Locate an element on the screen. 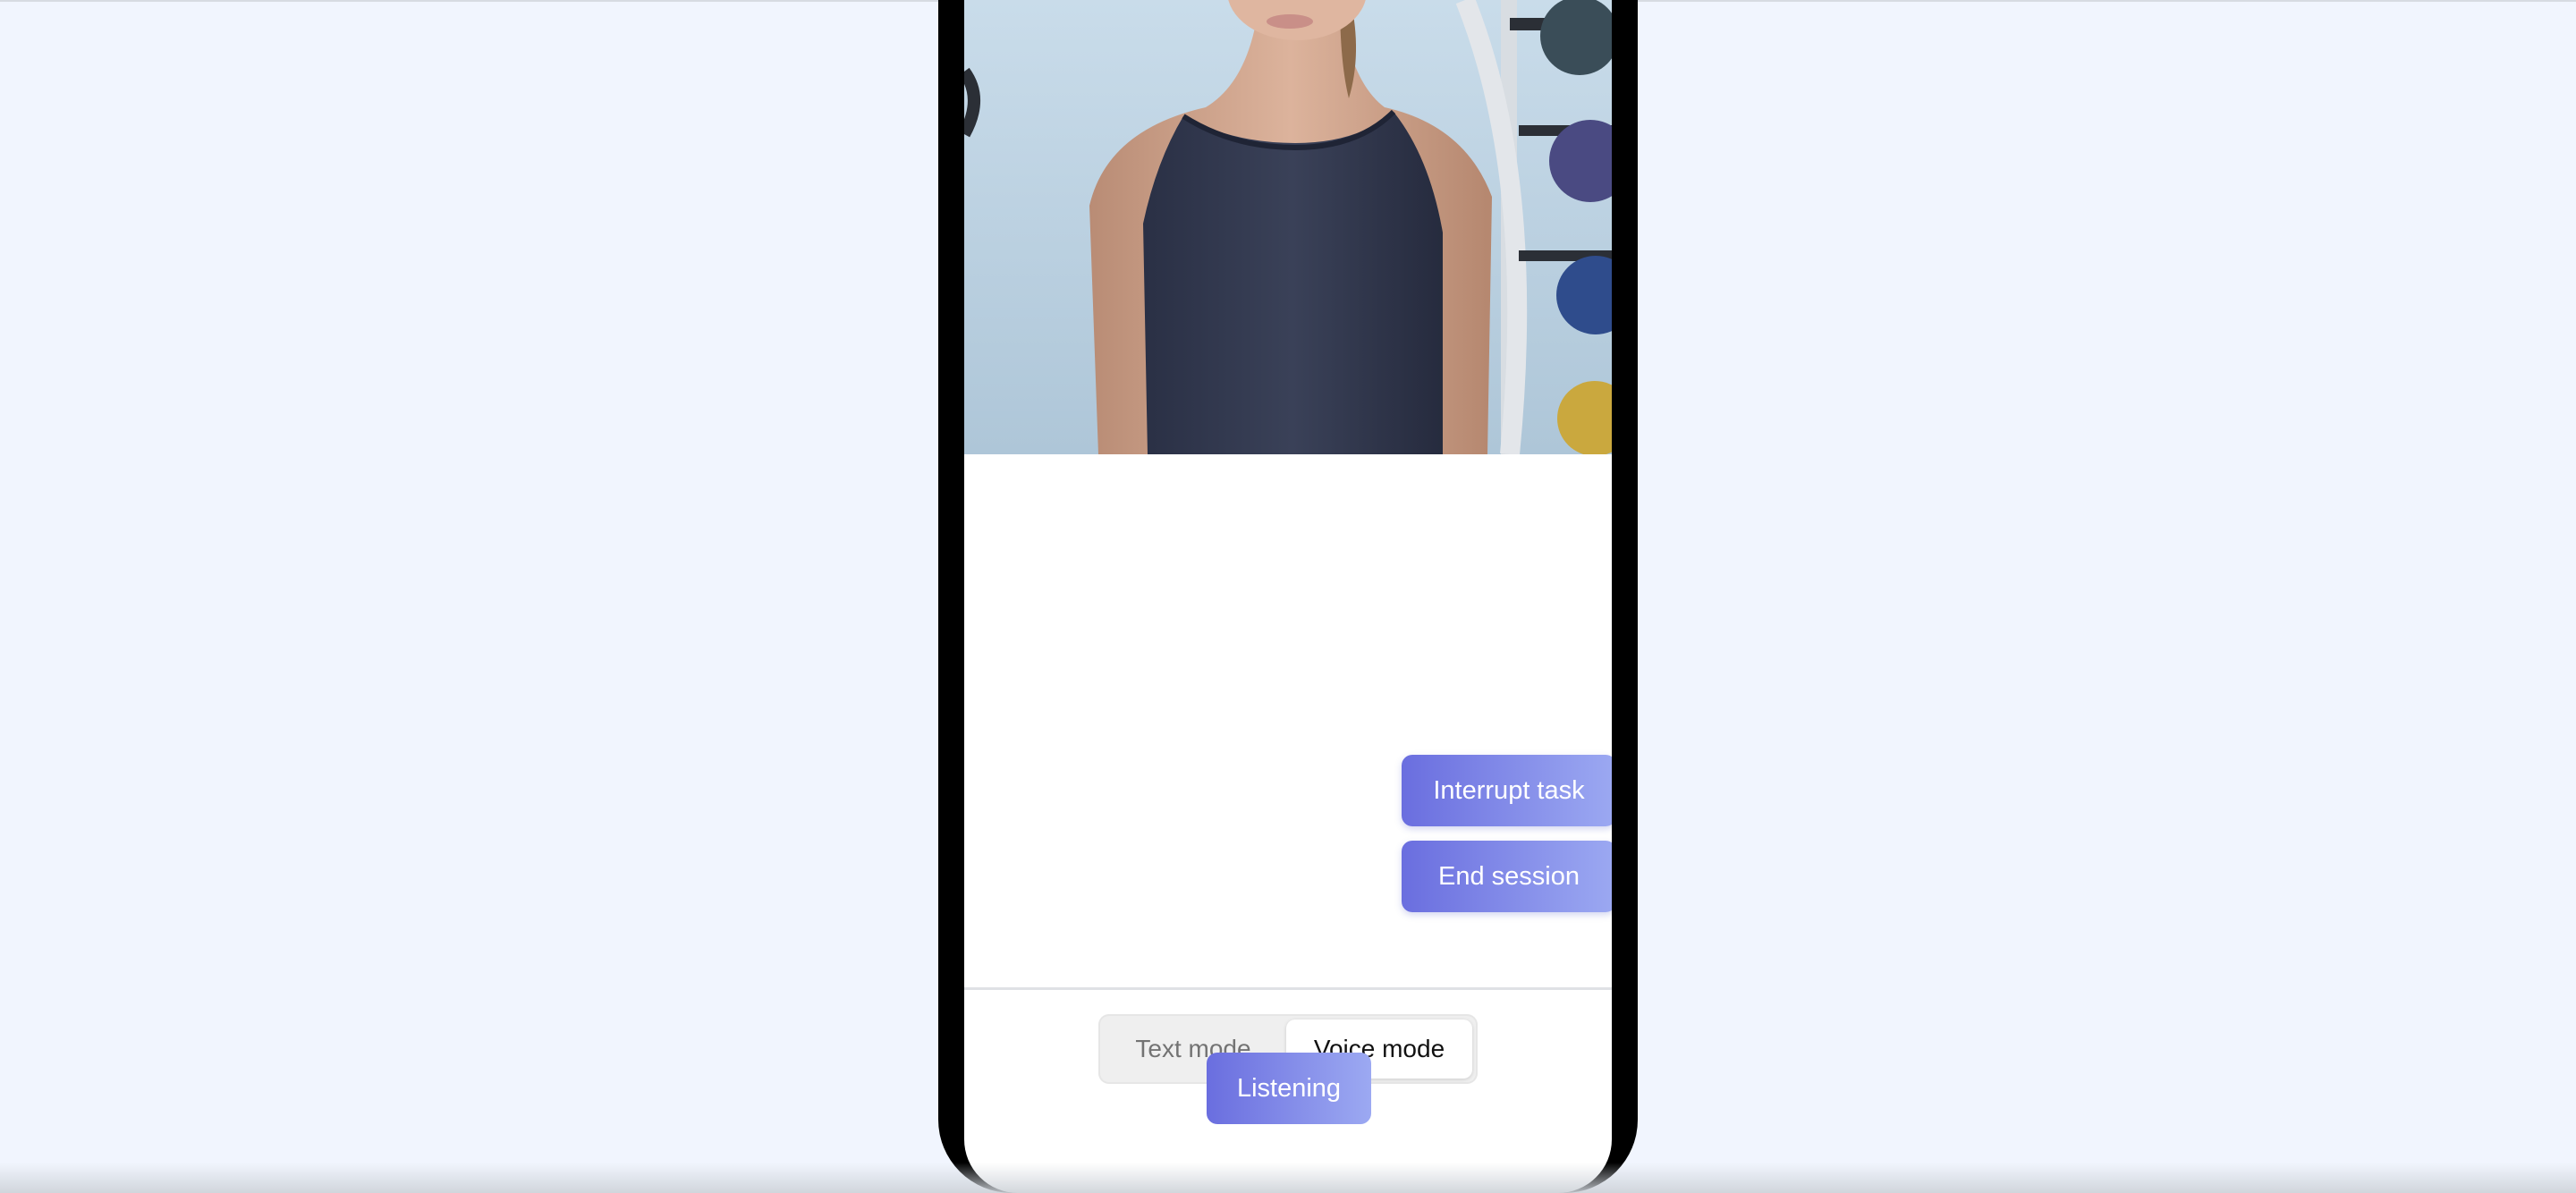  avatar-image is located at coordinates (1288, 227).